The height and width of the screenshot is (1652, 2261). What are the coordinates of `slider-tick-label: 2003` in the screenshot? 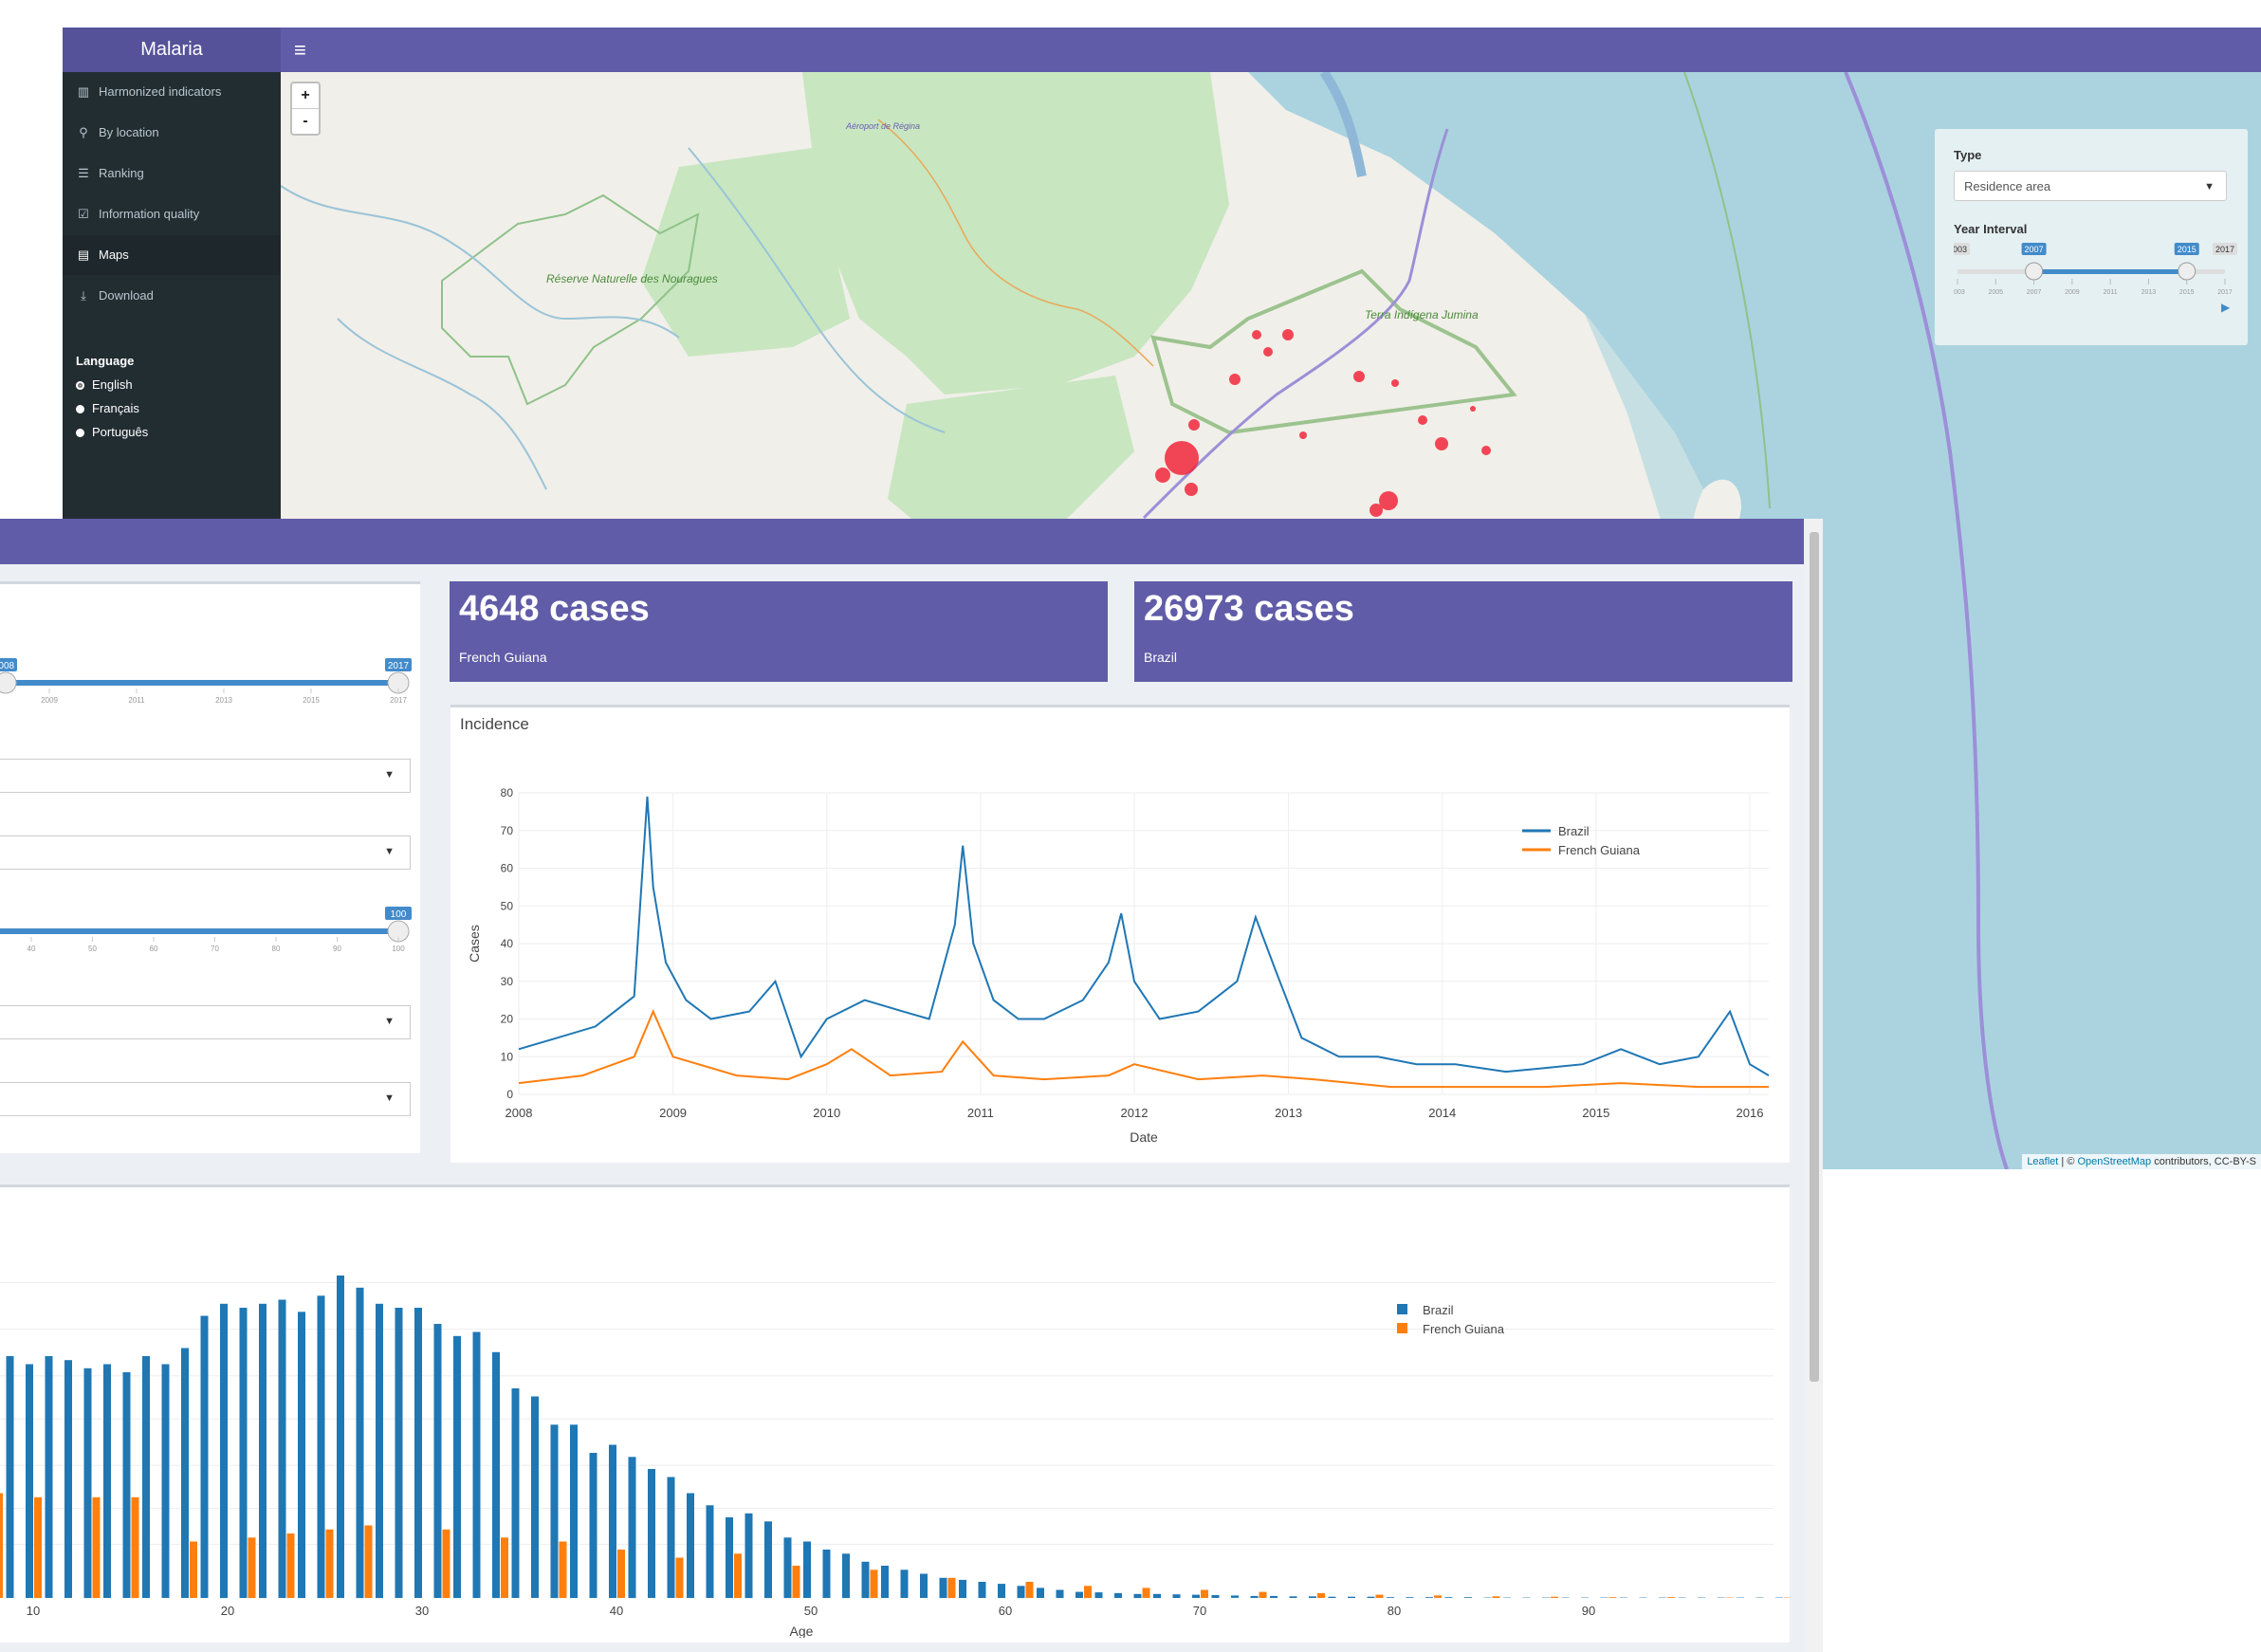 It's located at (1960, 292).